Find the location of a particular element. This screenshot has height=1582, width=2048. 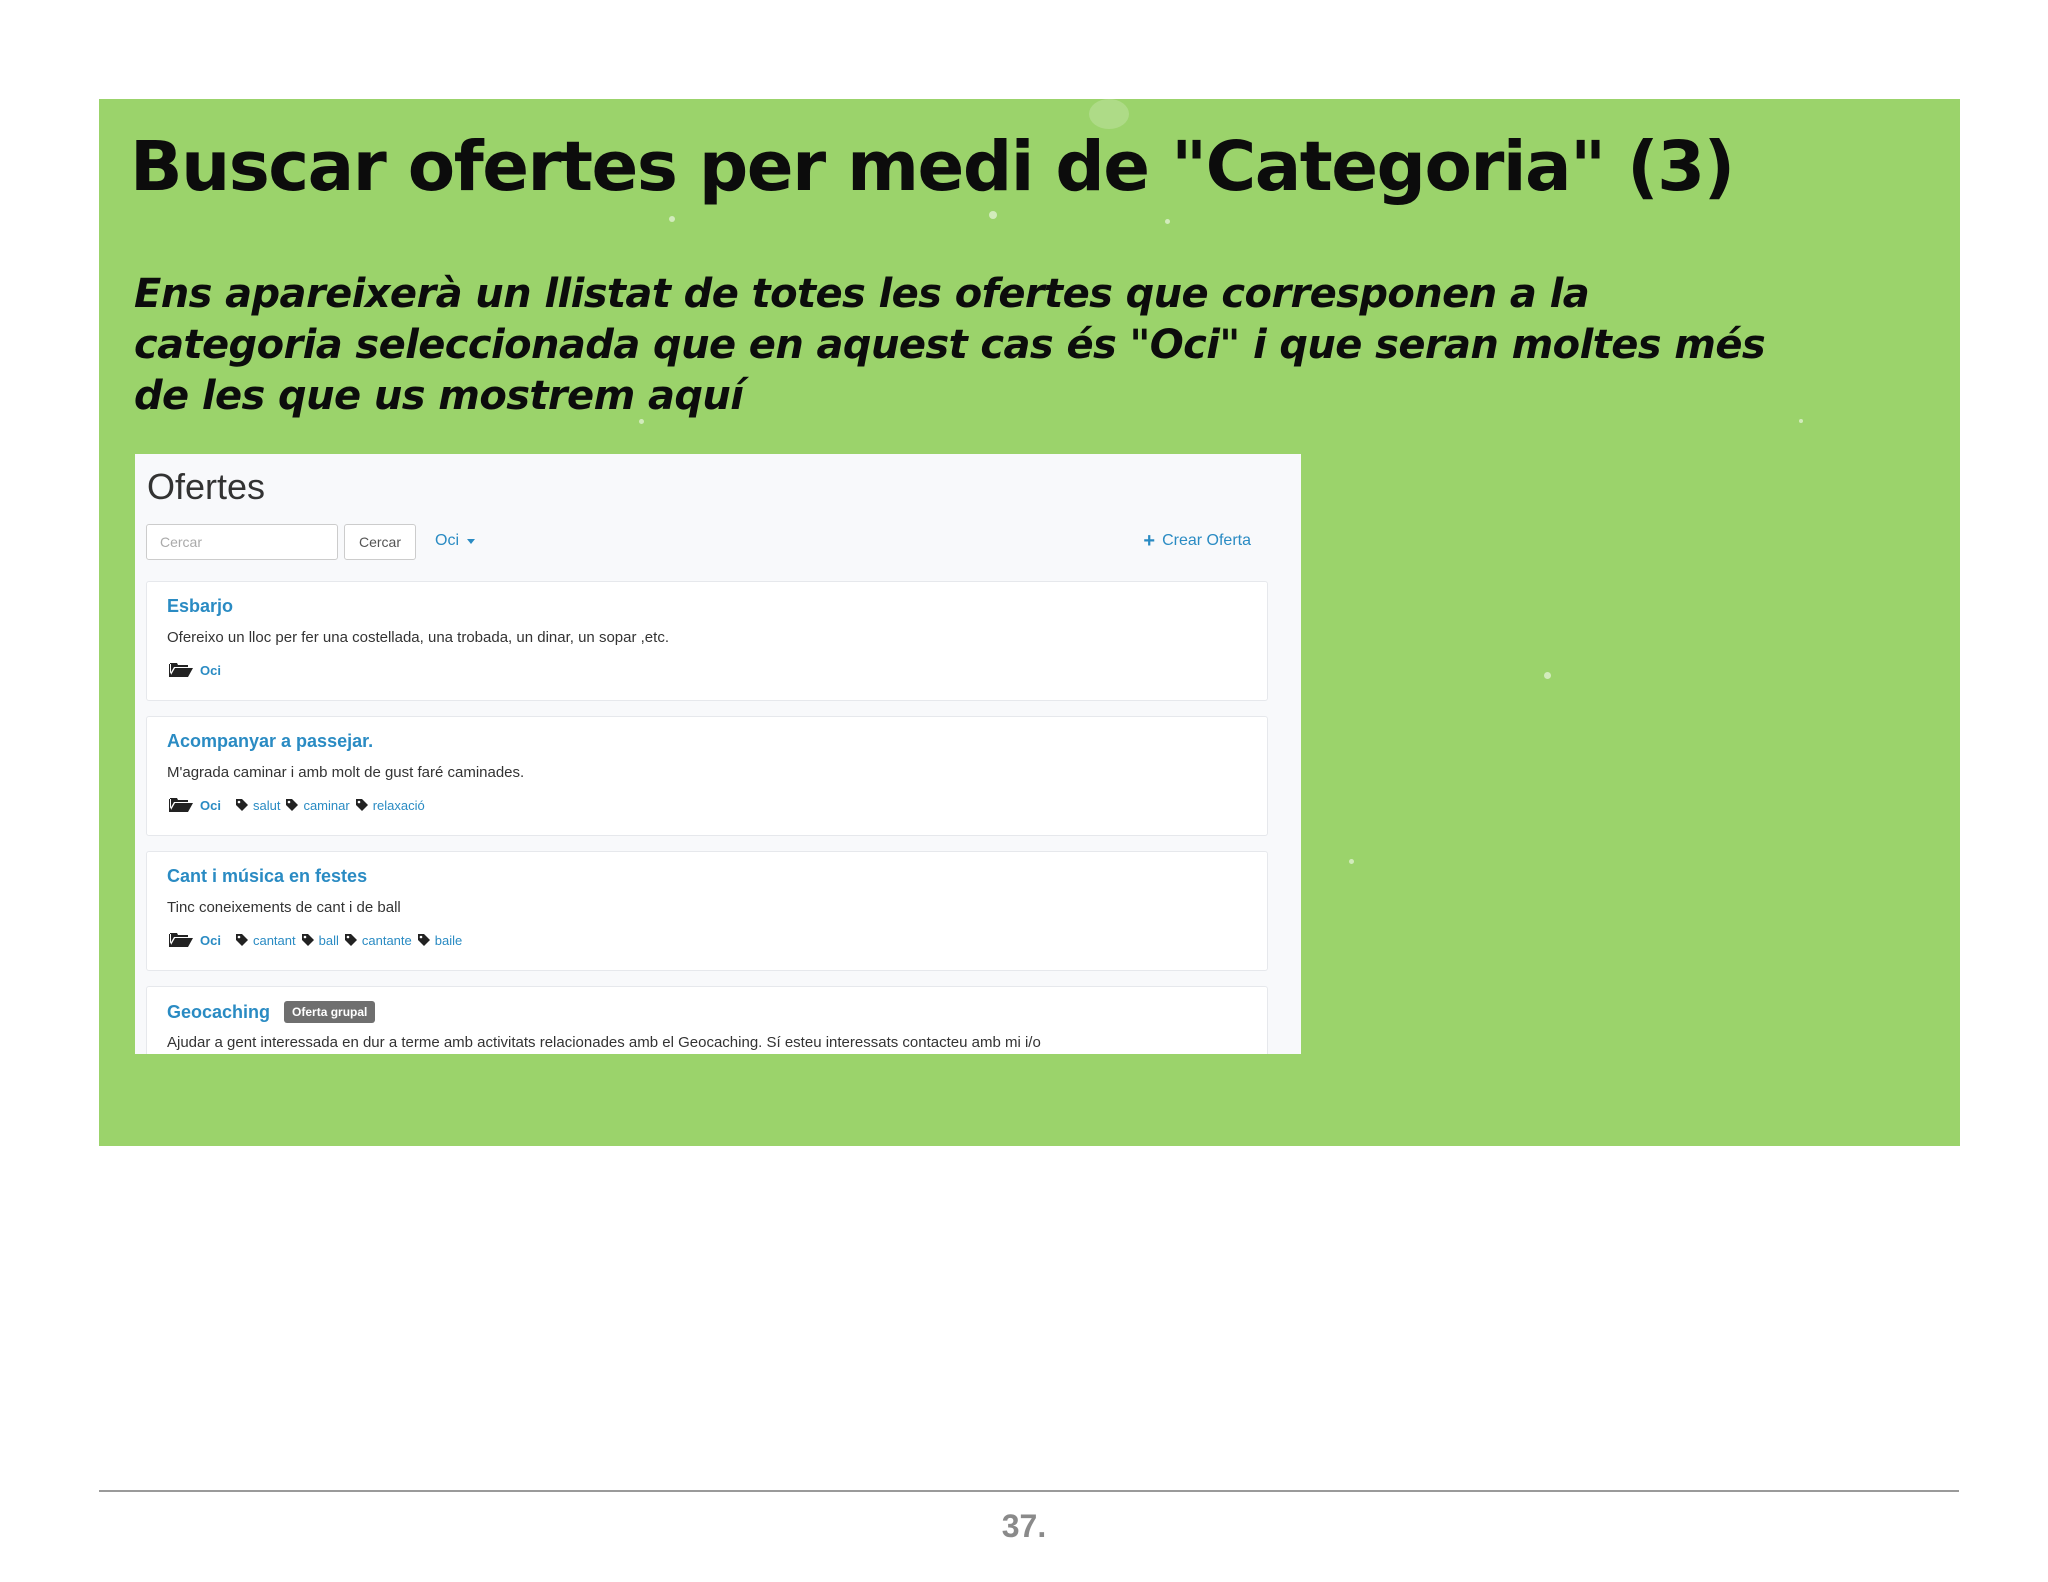

search-input is located at coordinates (242, 542).